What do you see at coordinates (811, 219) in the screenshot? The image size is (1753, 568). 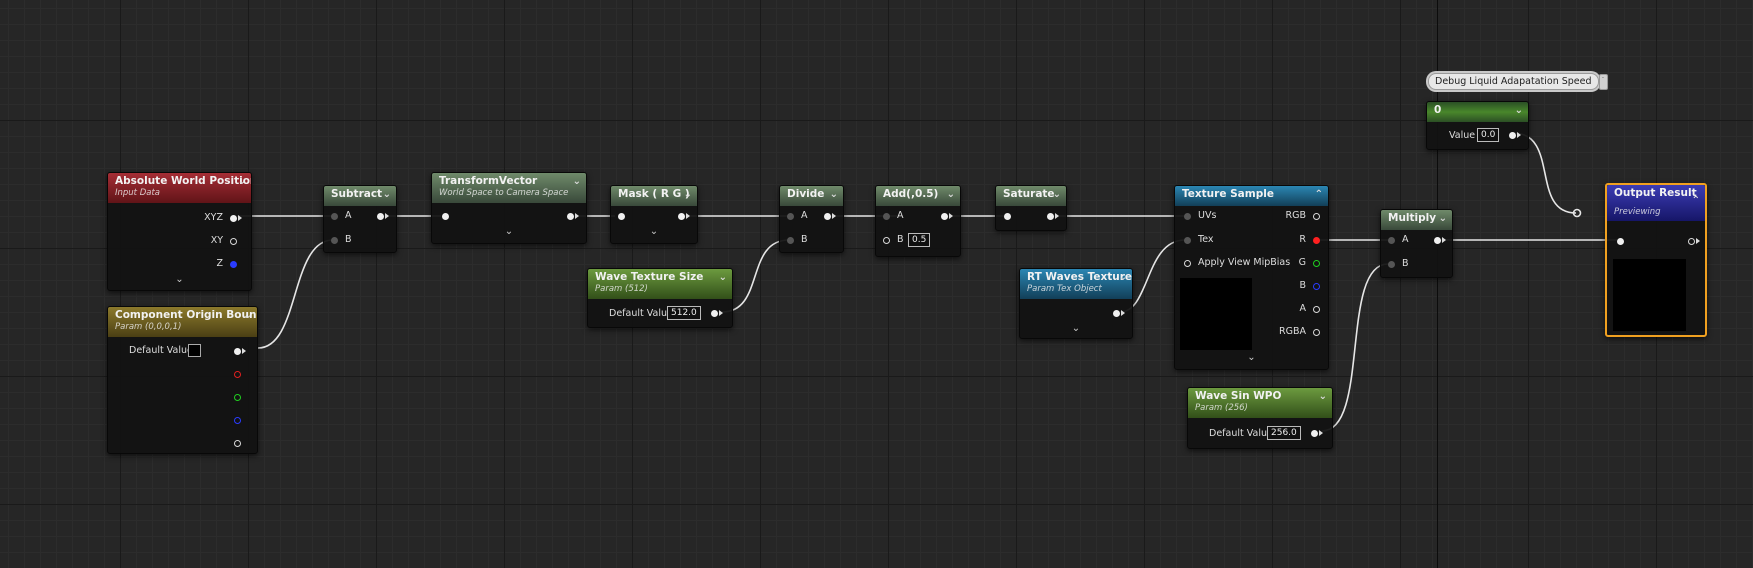 I see `node-divide: Divide ⌄ A B` at bounding box center [811, 219].